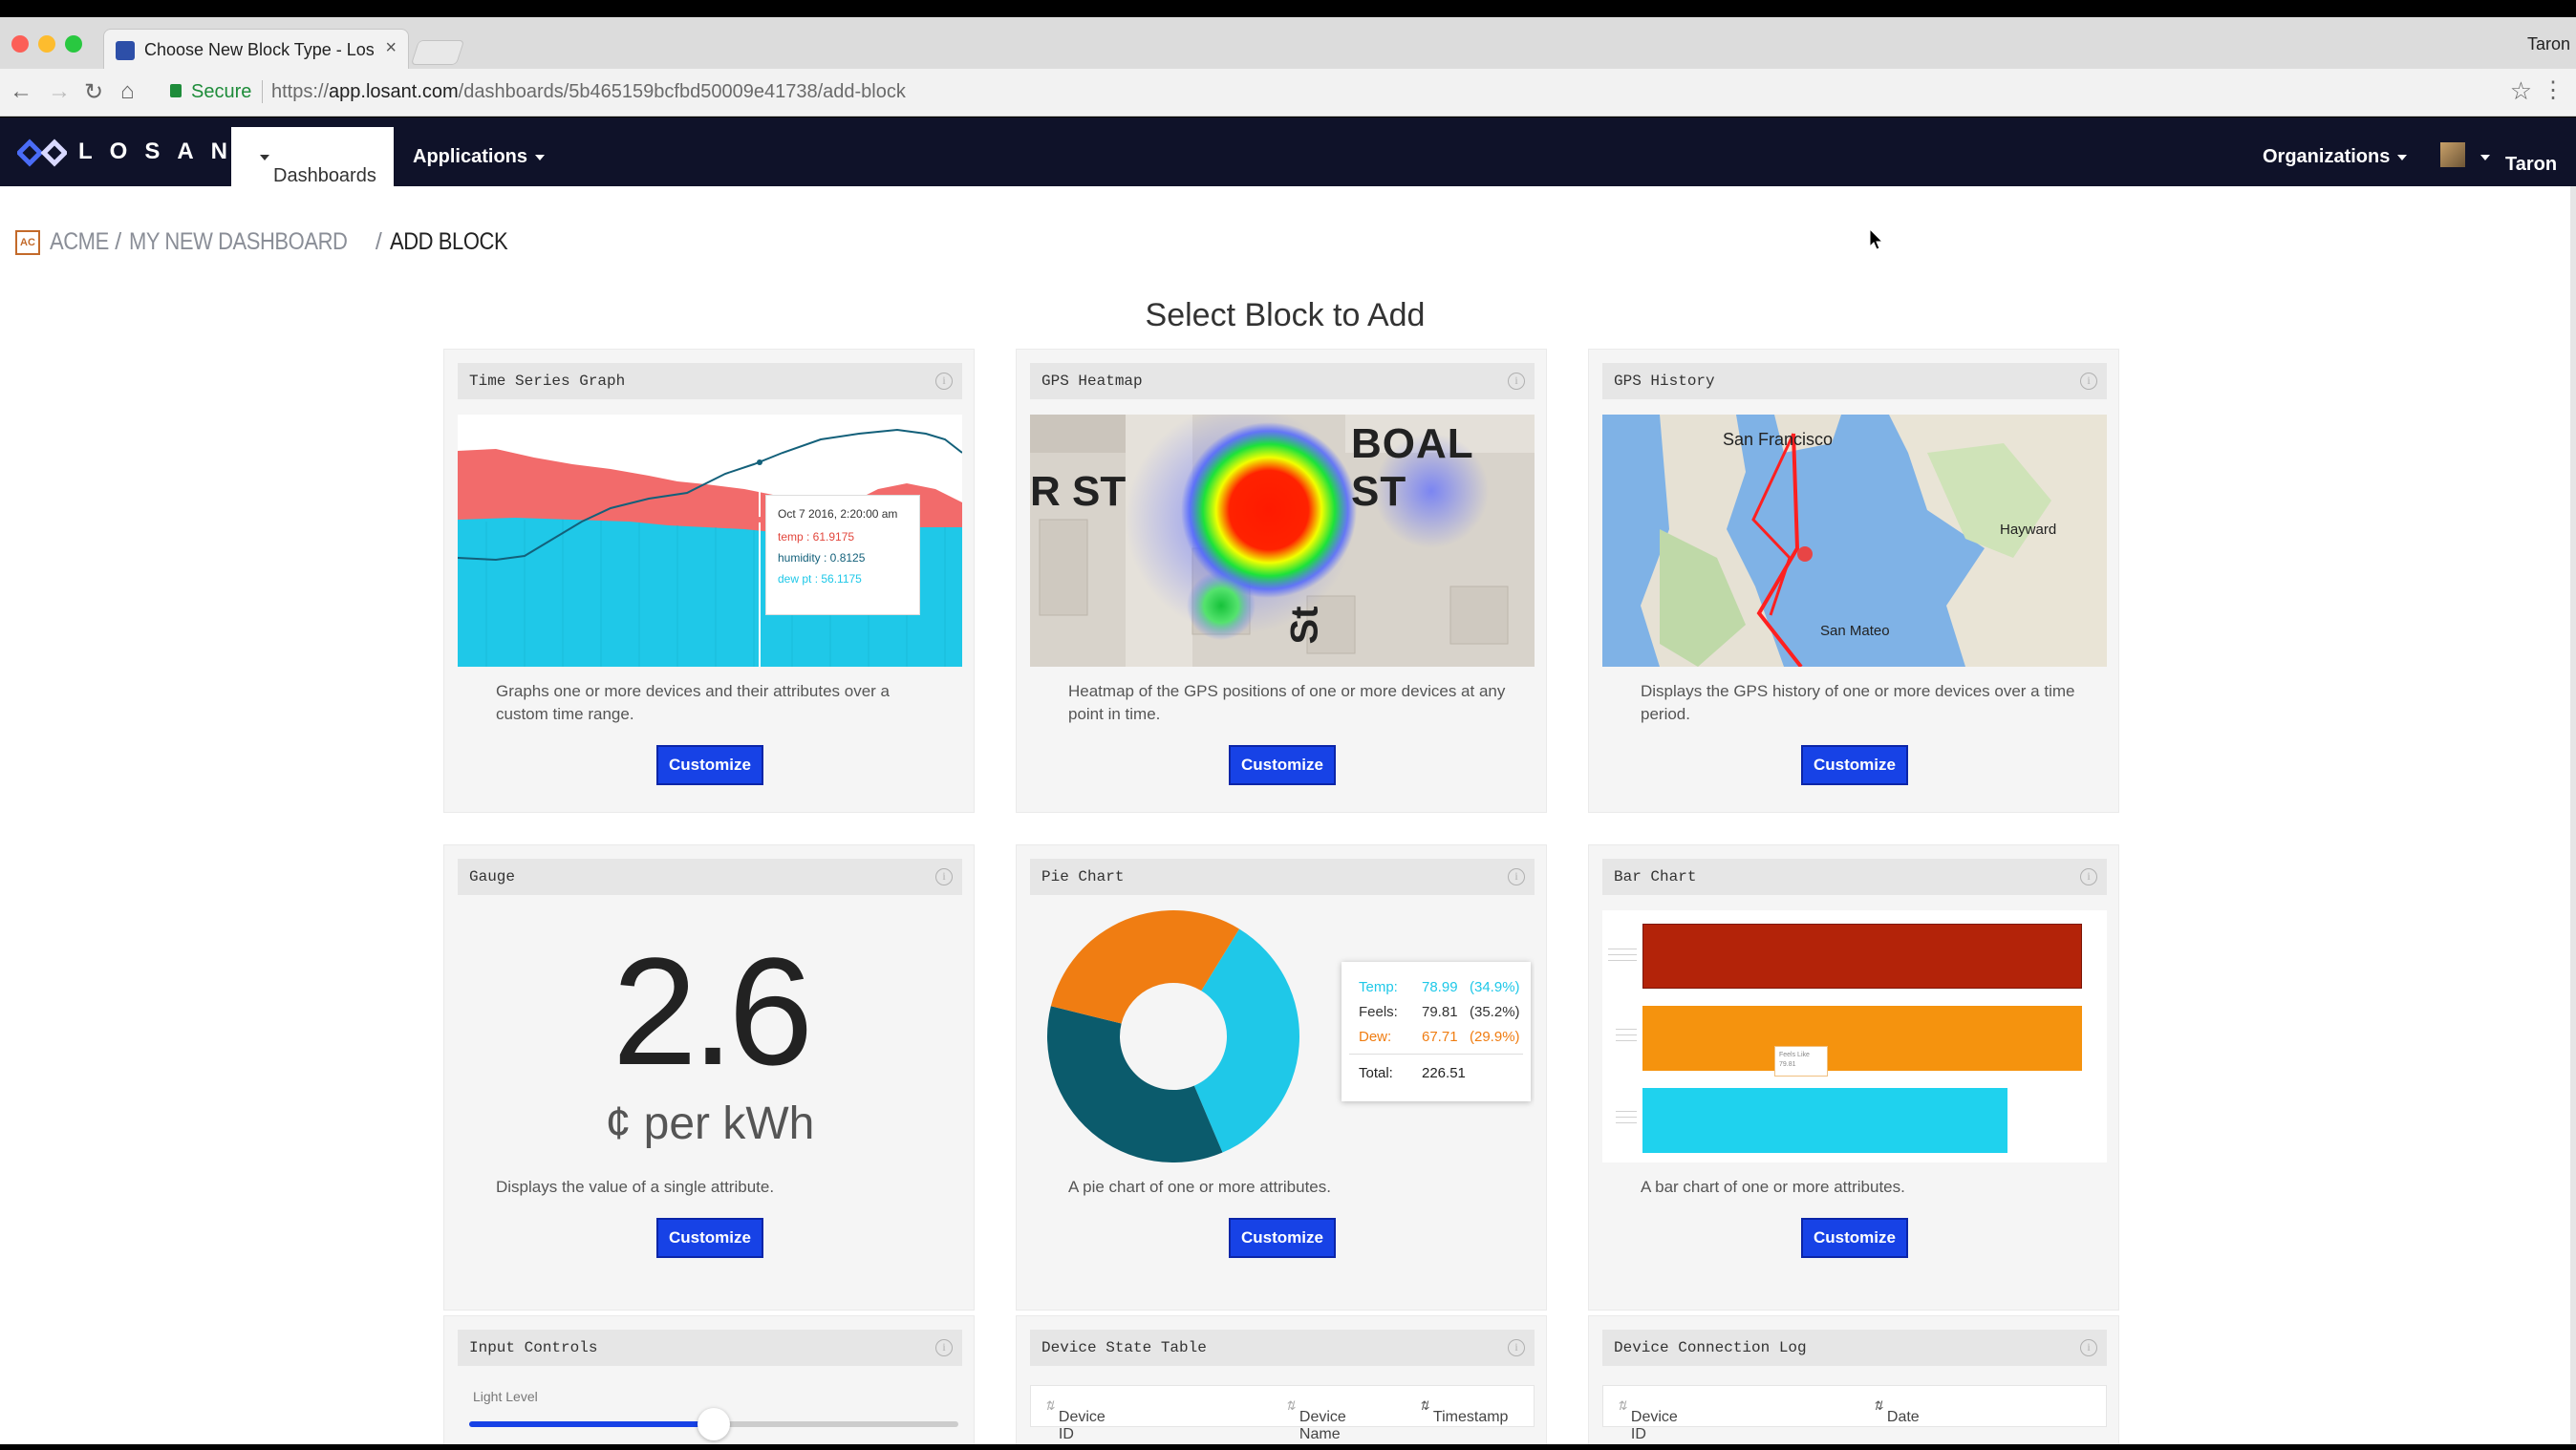 This screenshot has height=1450, width=2576. I want to click on customize-gps-history-button: Customize, so click(1854, 765).